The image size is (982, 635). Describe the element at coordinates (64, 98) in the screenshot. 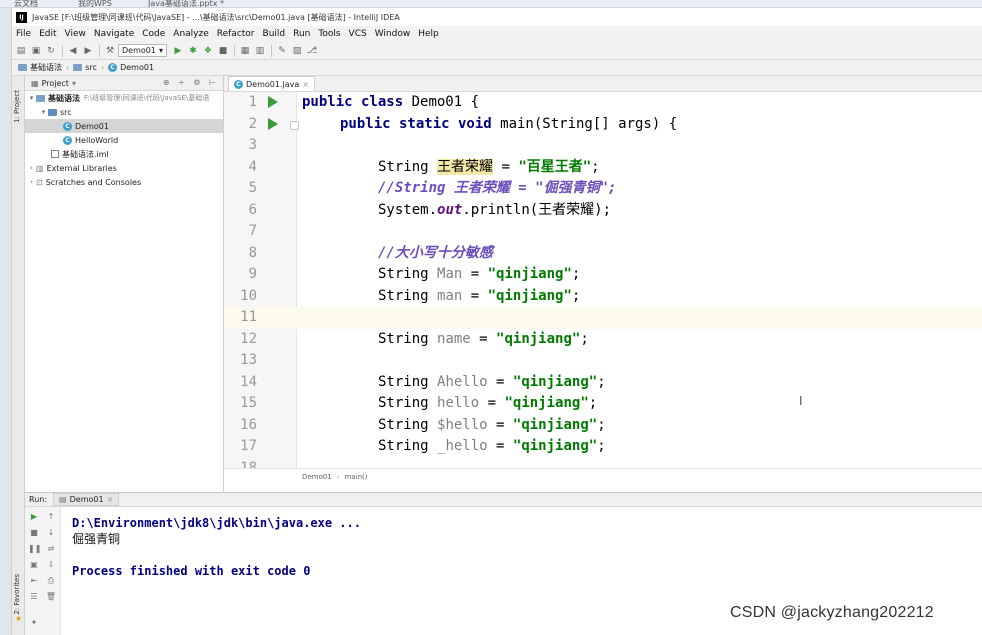

I see `tree-item-label: 基础语法` at that location.